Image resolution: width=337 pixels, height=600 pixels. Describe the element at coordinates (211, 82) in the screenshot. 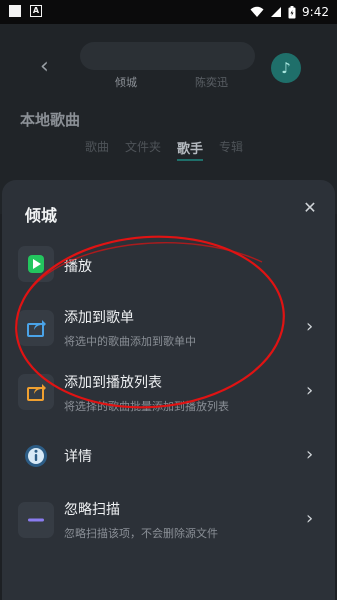

I see `search-tab-right: 陈奕迅` at that location.